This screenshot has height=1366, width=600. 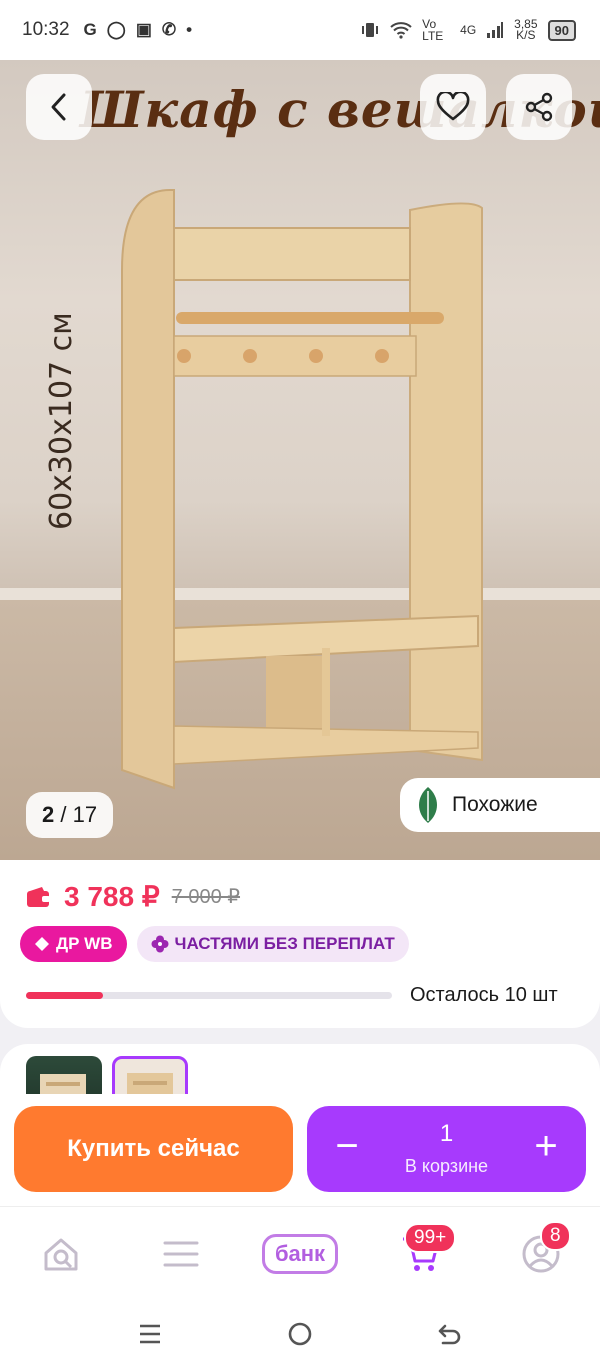 I want to click on heart-icon, so click(x=453, y=106).